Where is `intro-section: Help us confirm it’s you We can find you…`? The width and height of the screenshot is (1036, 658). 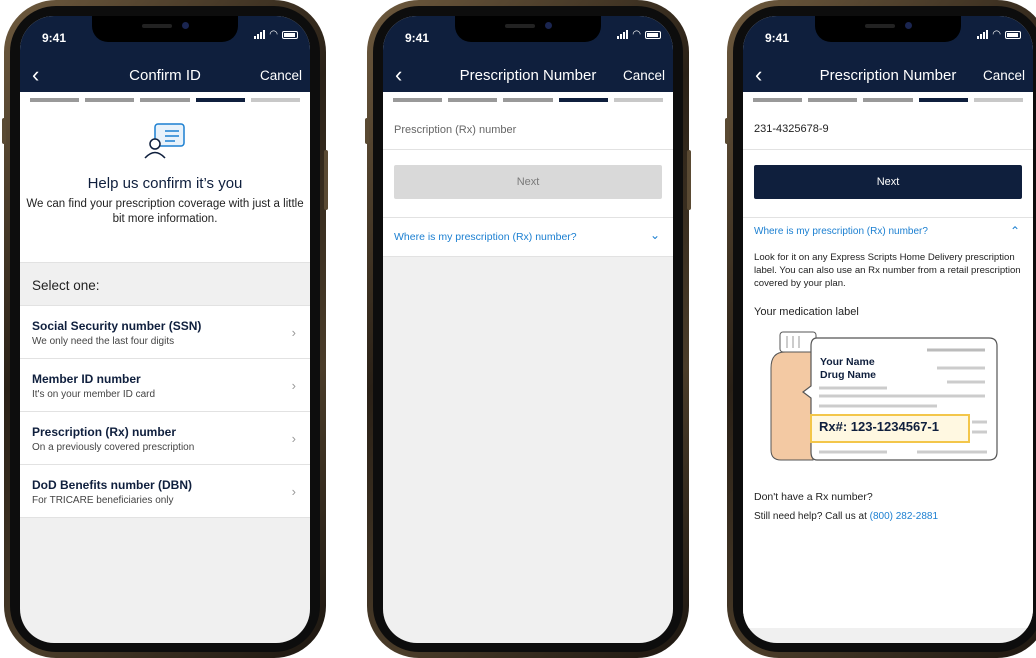 intro-section: Help us confirm it’s you We can find you… is located at coordinates (165, 185).